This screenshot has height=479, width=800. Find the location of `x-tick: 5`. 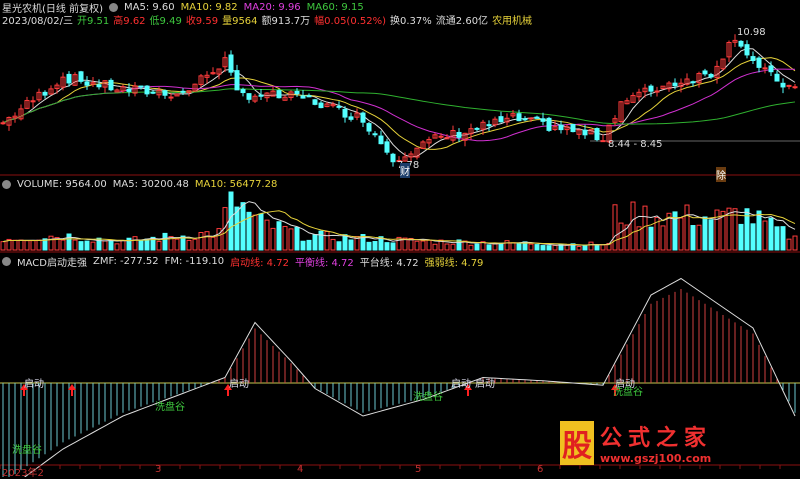

x-tick: 5 is located at coordinates (418, 469).